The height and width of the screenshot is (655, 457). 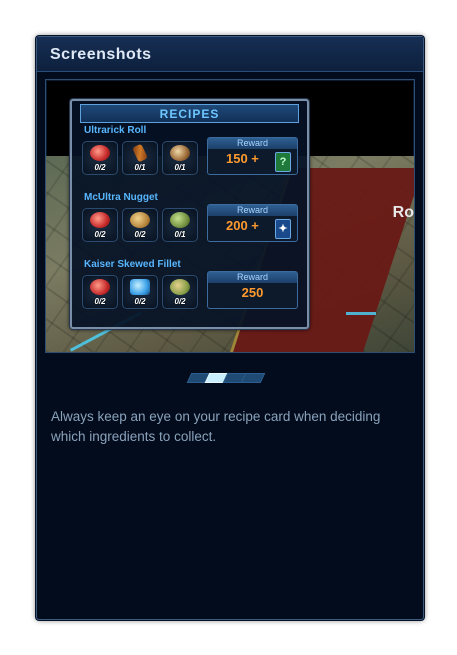 What do you see at coordinates (253, 378) in the screenshot?
I see `pager-dot` at bounding box center [253, 378].